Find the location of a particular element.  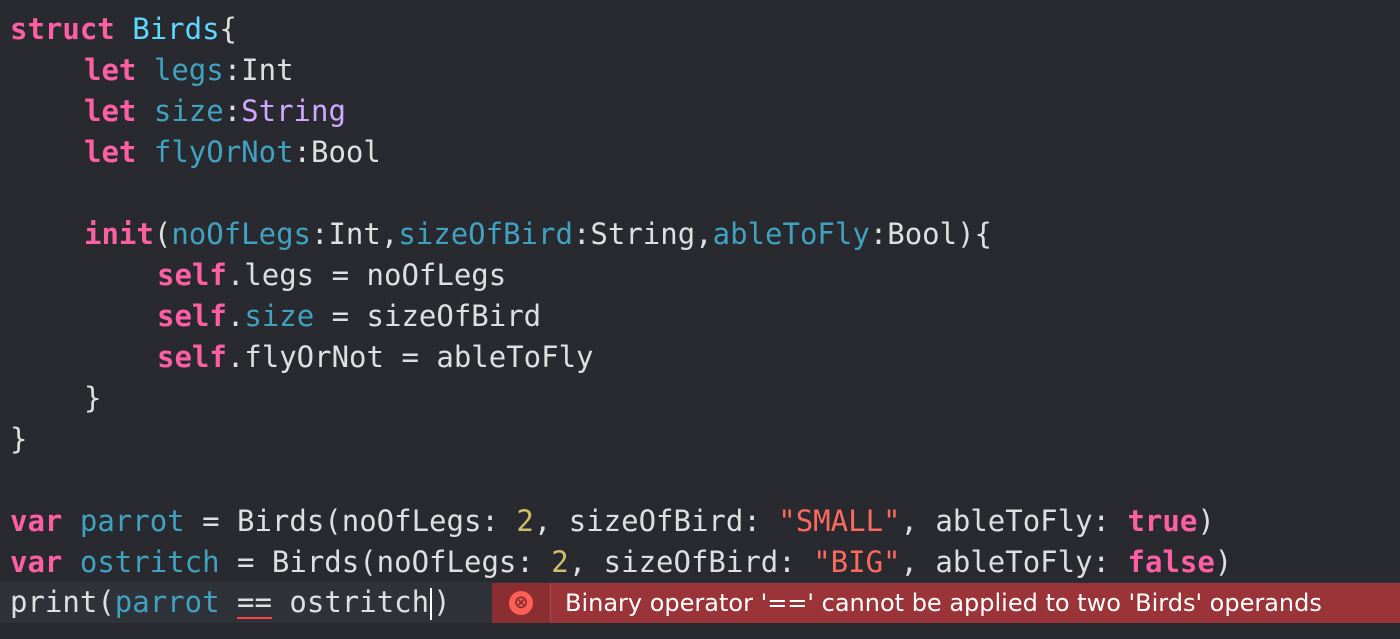

statement: = sizeOfBird is located at coordinates (428, 316).